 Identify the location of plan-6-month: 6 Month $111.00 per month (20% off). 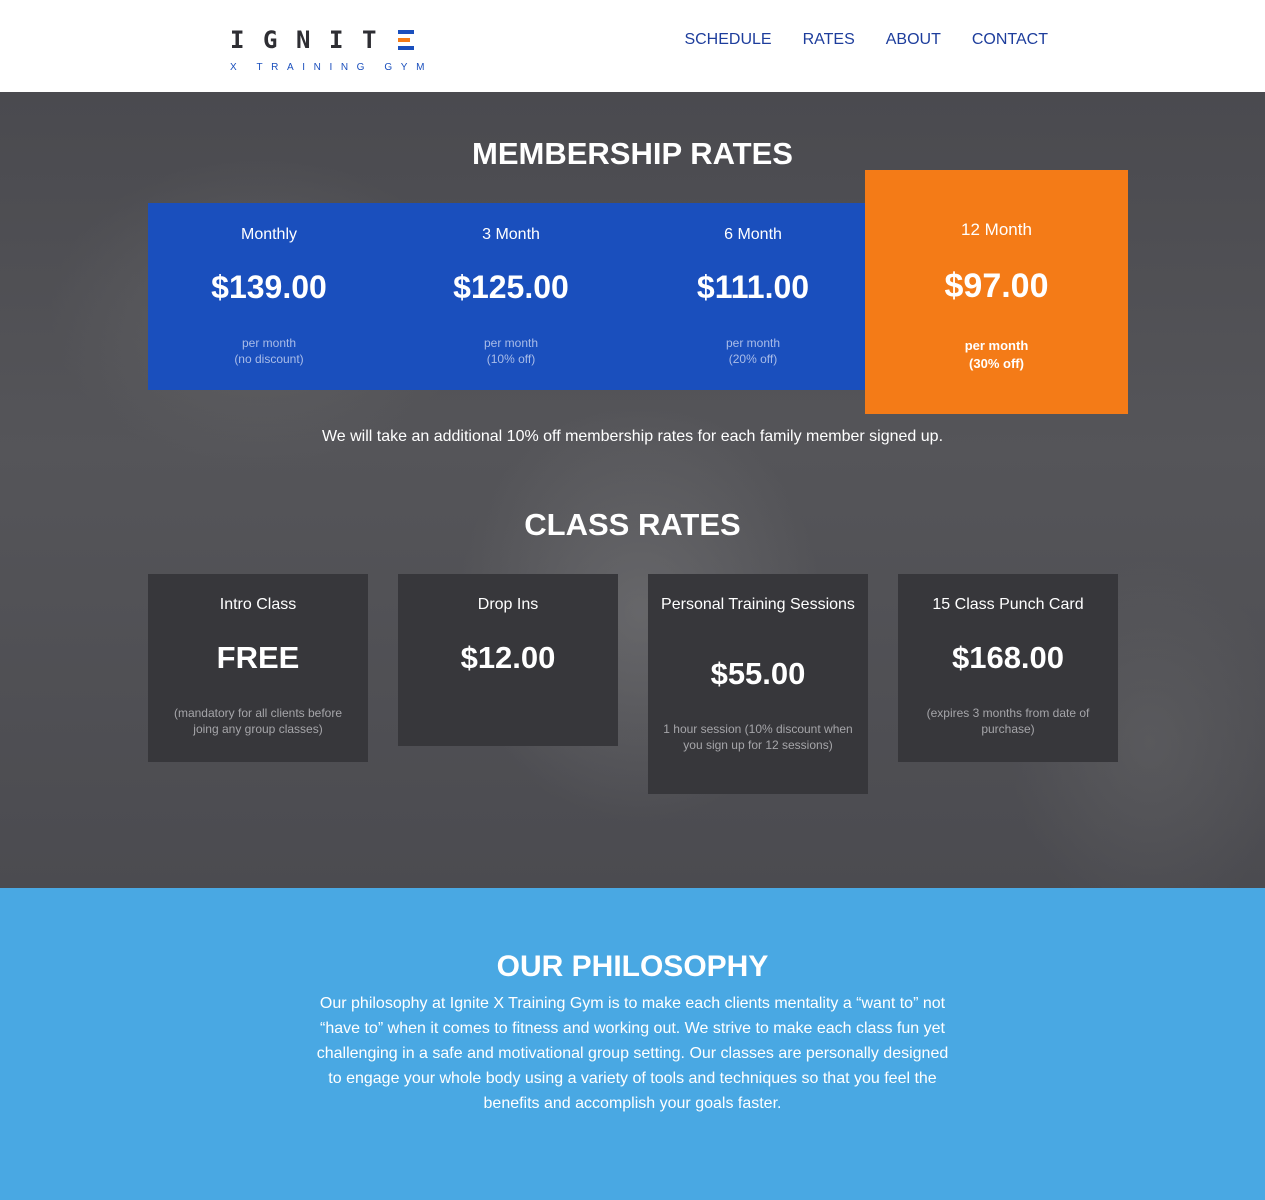
(753, 296).